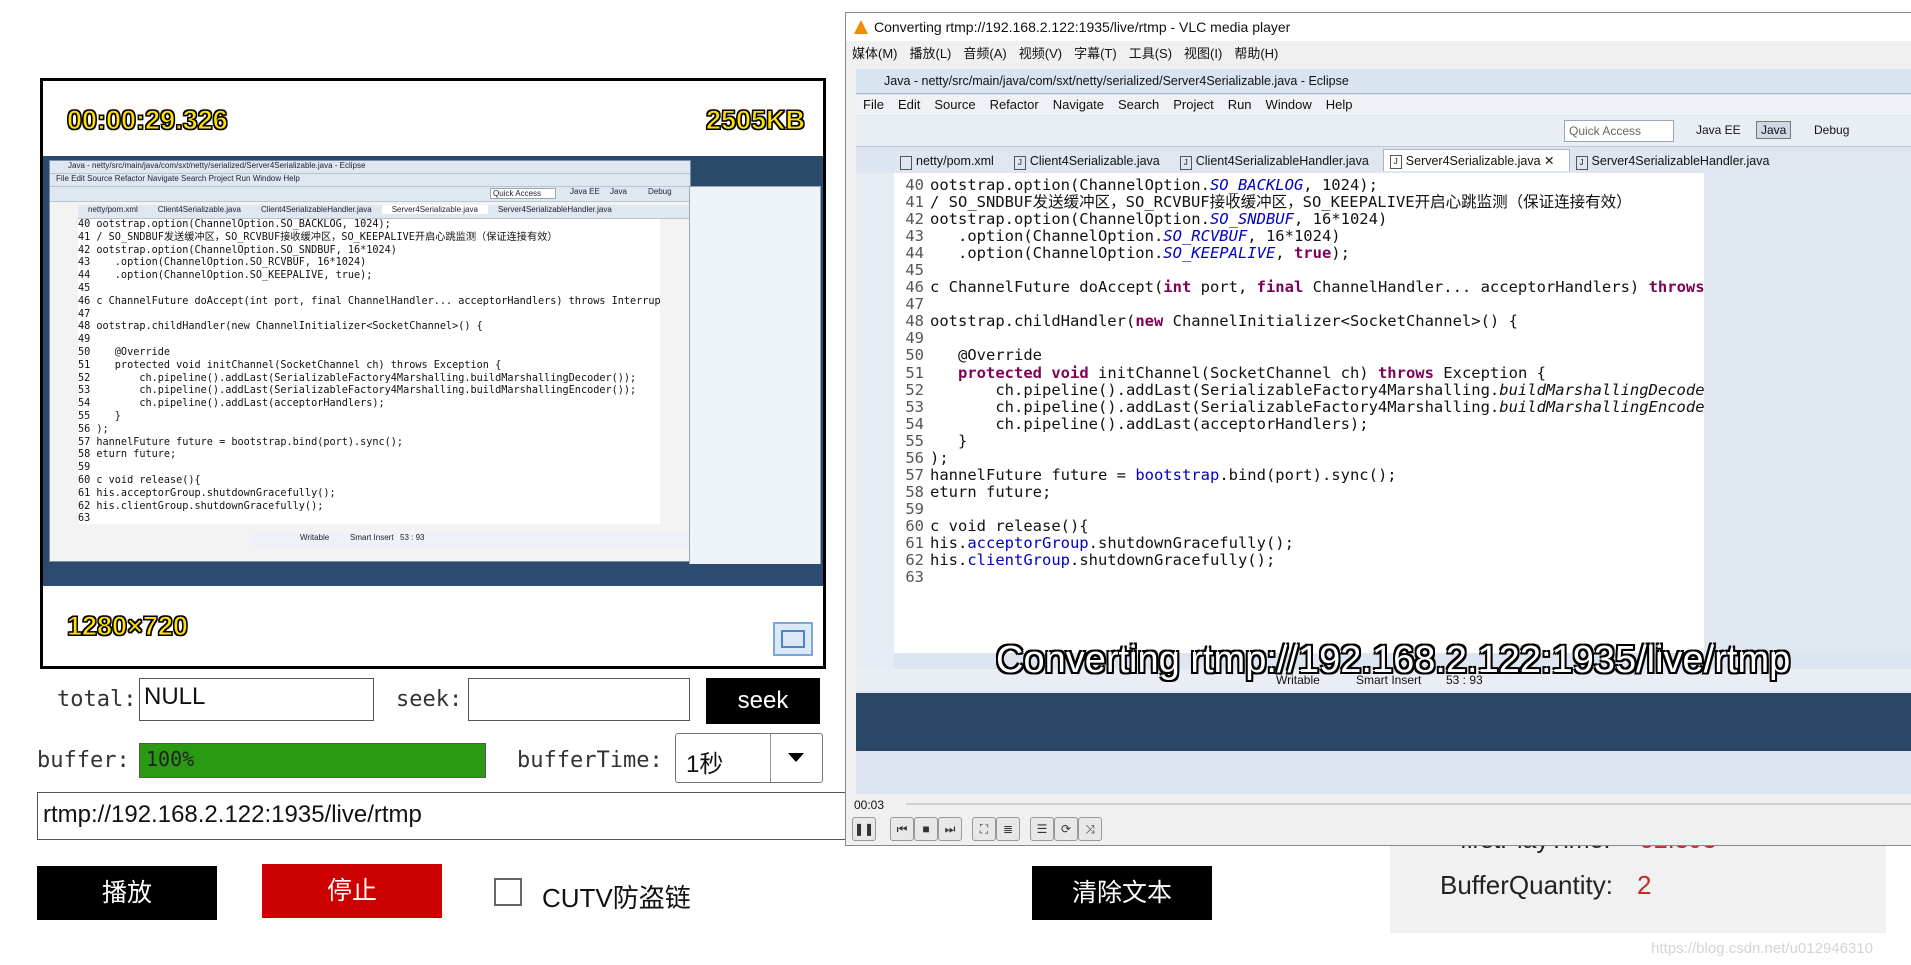 The height and width of the screenshot is (965, 1911). I want to click on playlist-icon: ☰, so click(1042, 829).